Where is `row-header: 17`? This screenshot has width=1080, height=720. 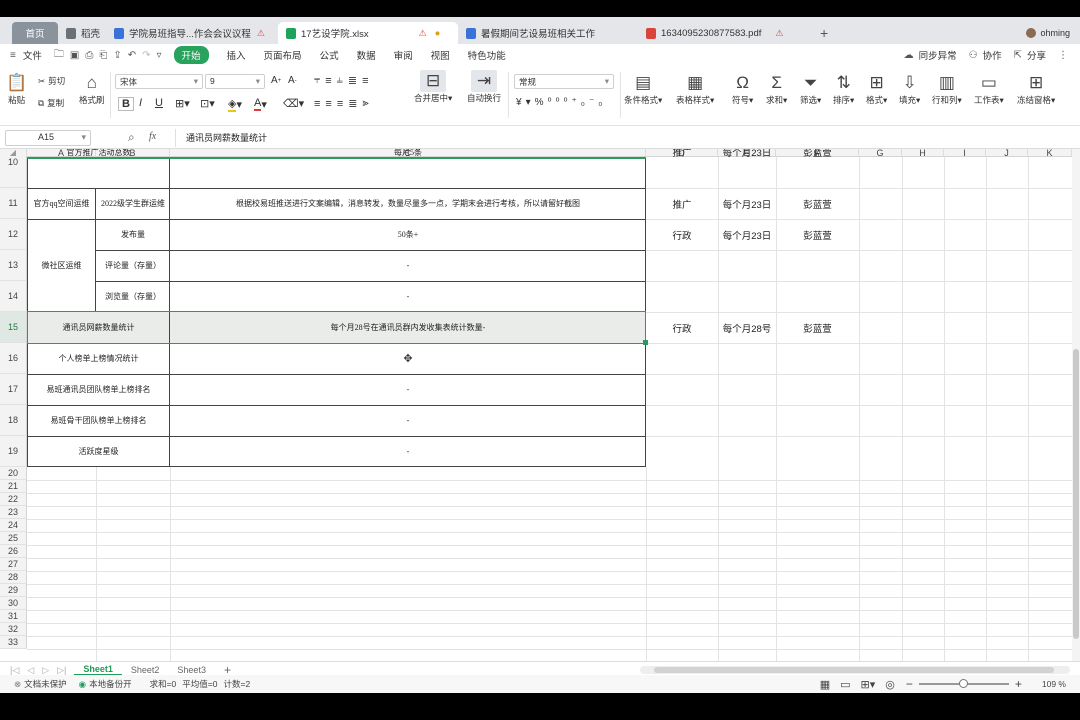
row-header: 17 is located at coordinates (13, 389).